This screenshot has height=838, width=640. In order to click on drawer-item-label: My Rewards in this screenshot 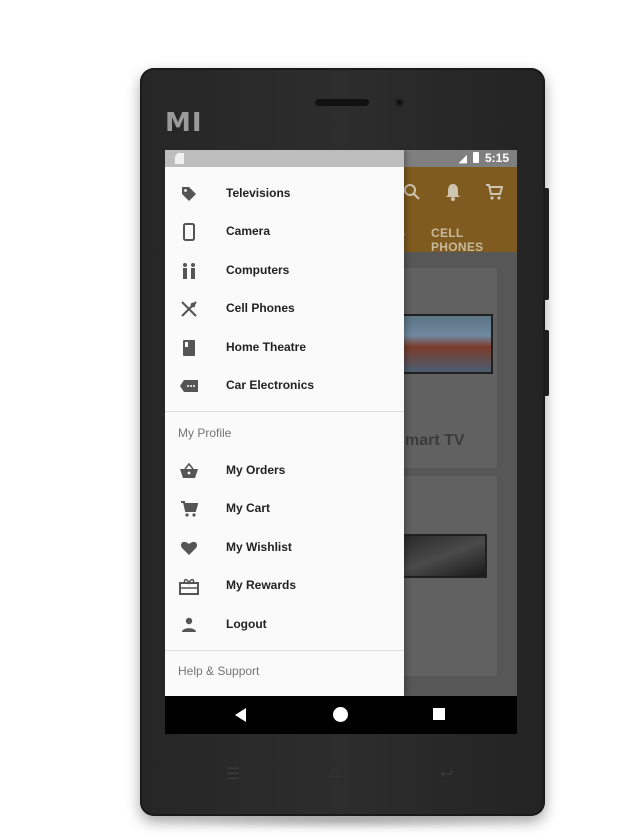, I will do `click(261, 585)`.